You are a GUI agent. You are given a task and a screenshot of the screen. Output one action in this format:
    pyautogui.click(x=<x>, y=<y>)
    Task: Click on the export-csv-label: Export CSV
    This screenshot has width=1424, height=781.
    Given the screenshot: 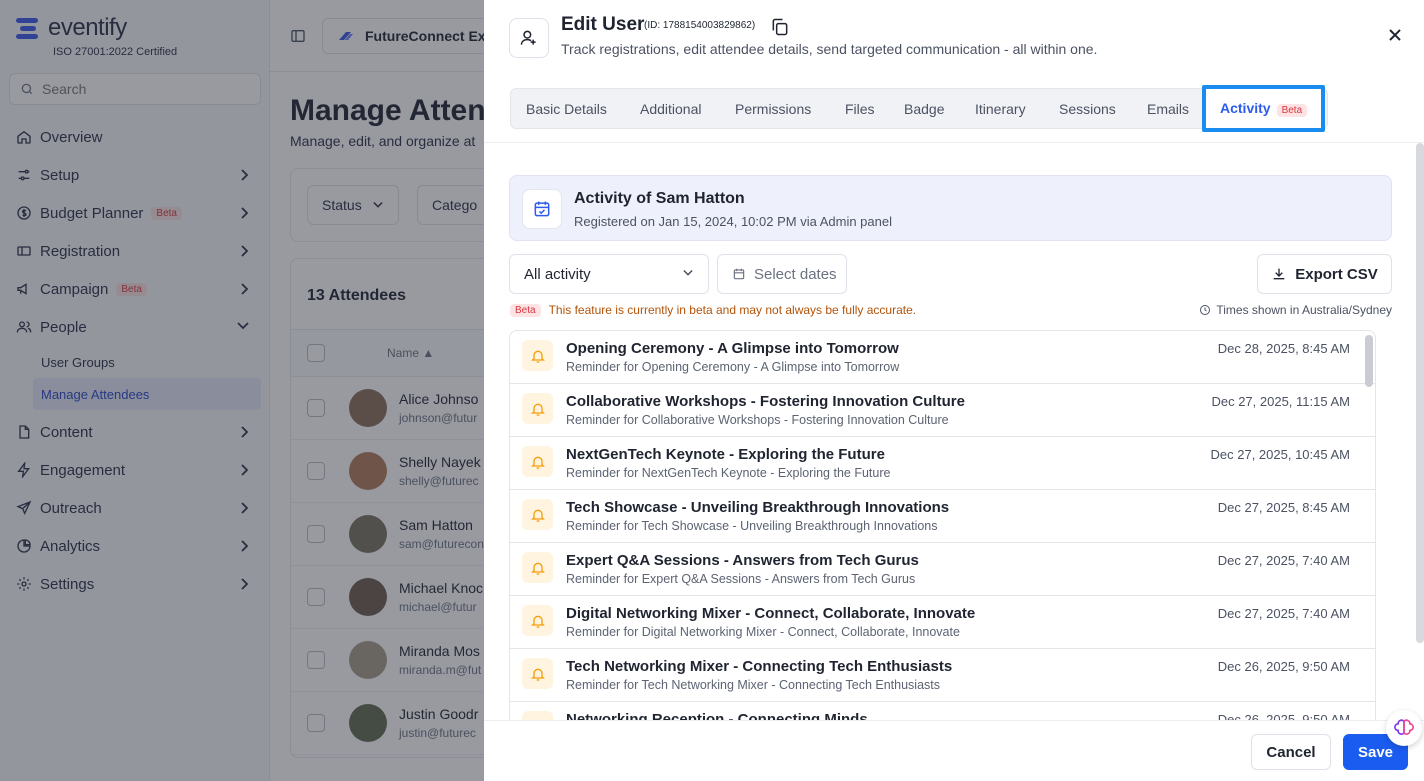 What is the action you would take?
    pyautogui.click(x=1336, y=274)
    